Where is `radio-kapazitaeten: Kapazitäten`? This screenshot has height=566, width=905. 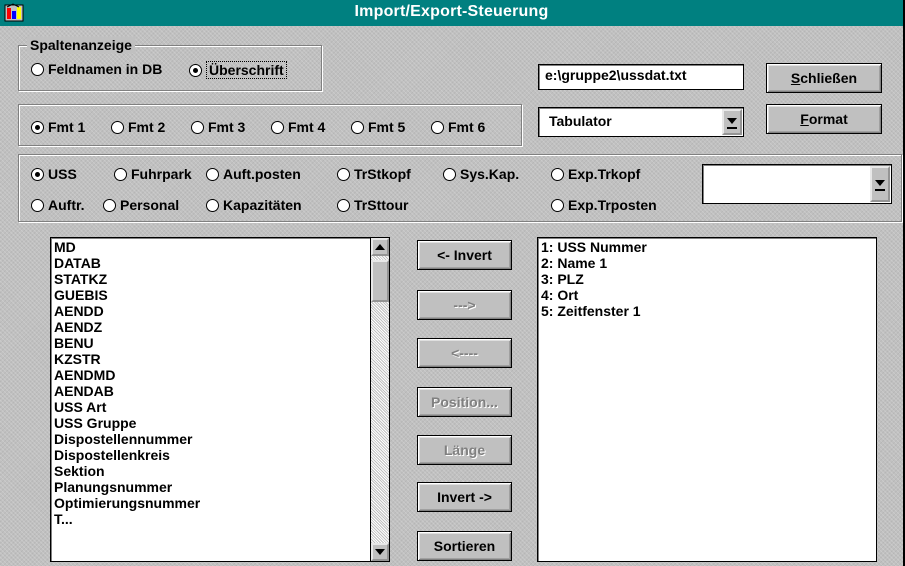 radio-kapazitaeten: Kapazitäten is located at coordinates (254, 205).